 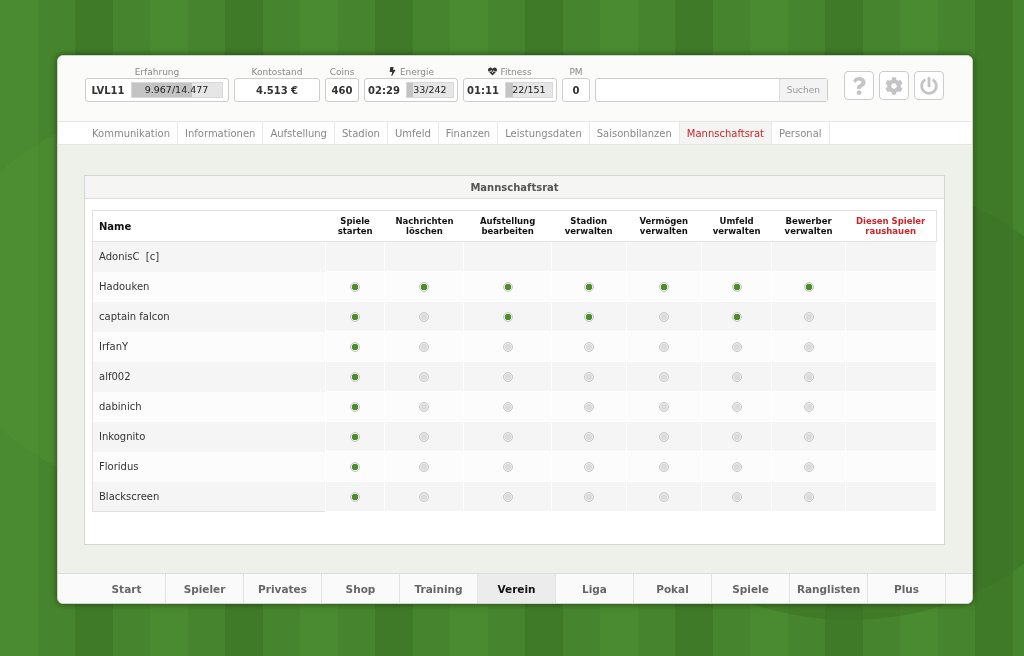 I want to click on help-button, so click(x=859, y=85).